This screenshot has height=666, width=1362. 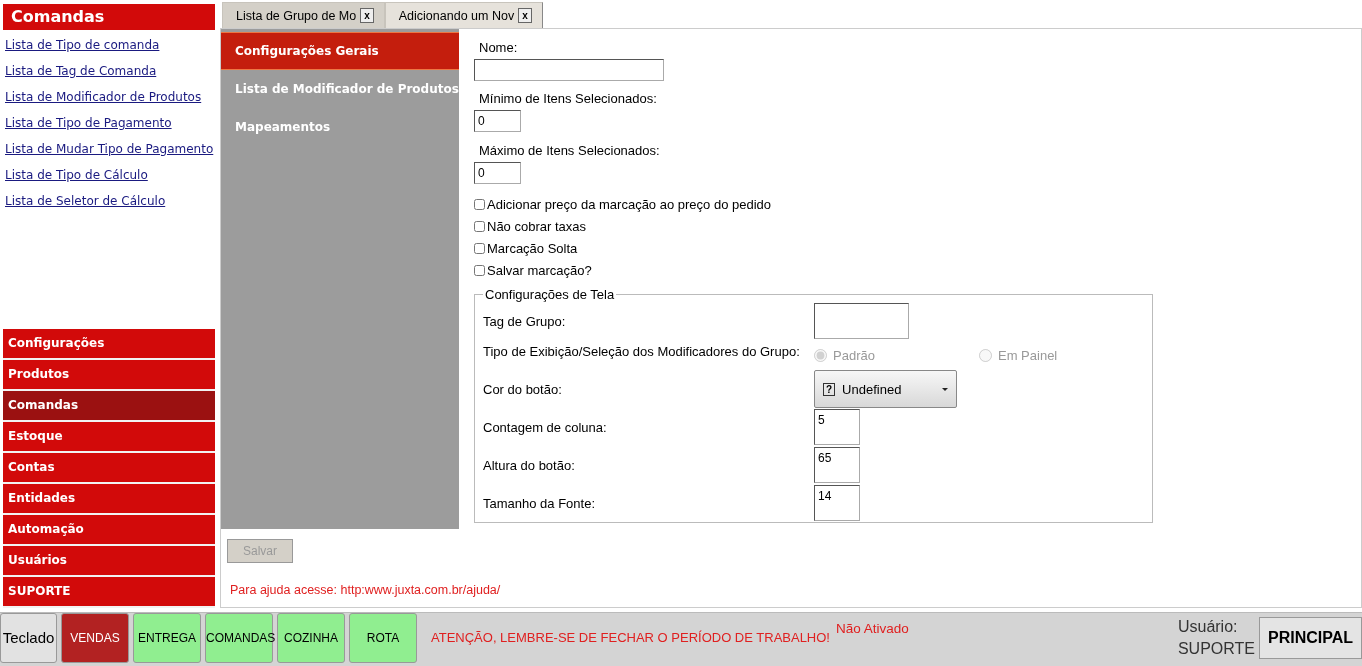 What do you see at coordinates (109, 561) in the screenshot?
I see `nav-item: Usuários` at bounding box center [109, 561].